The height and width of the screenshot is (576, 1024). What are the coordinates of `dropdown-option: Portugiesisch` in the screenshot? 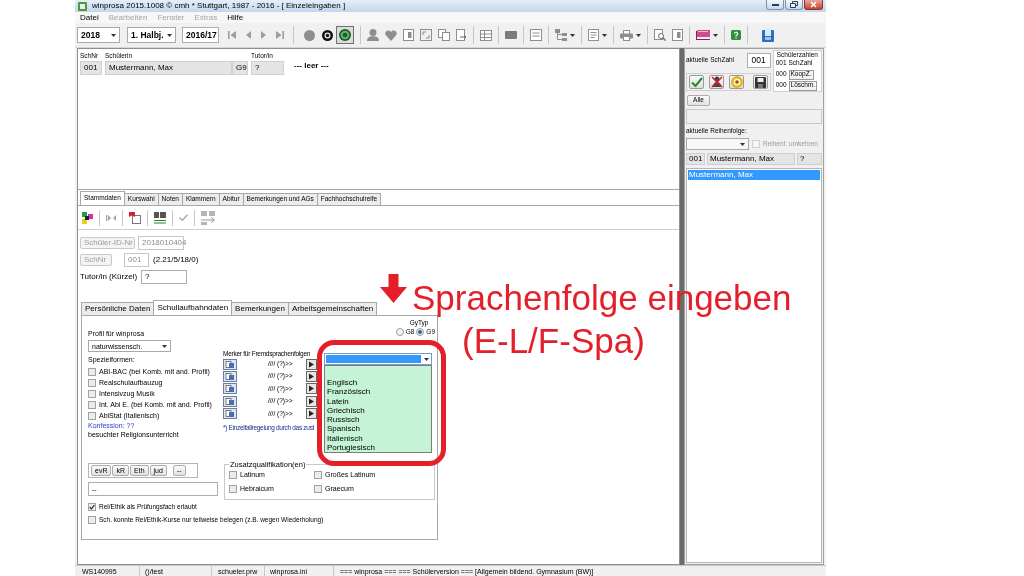 It's located at (378, 448).